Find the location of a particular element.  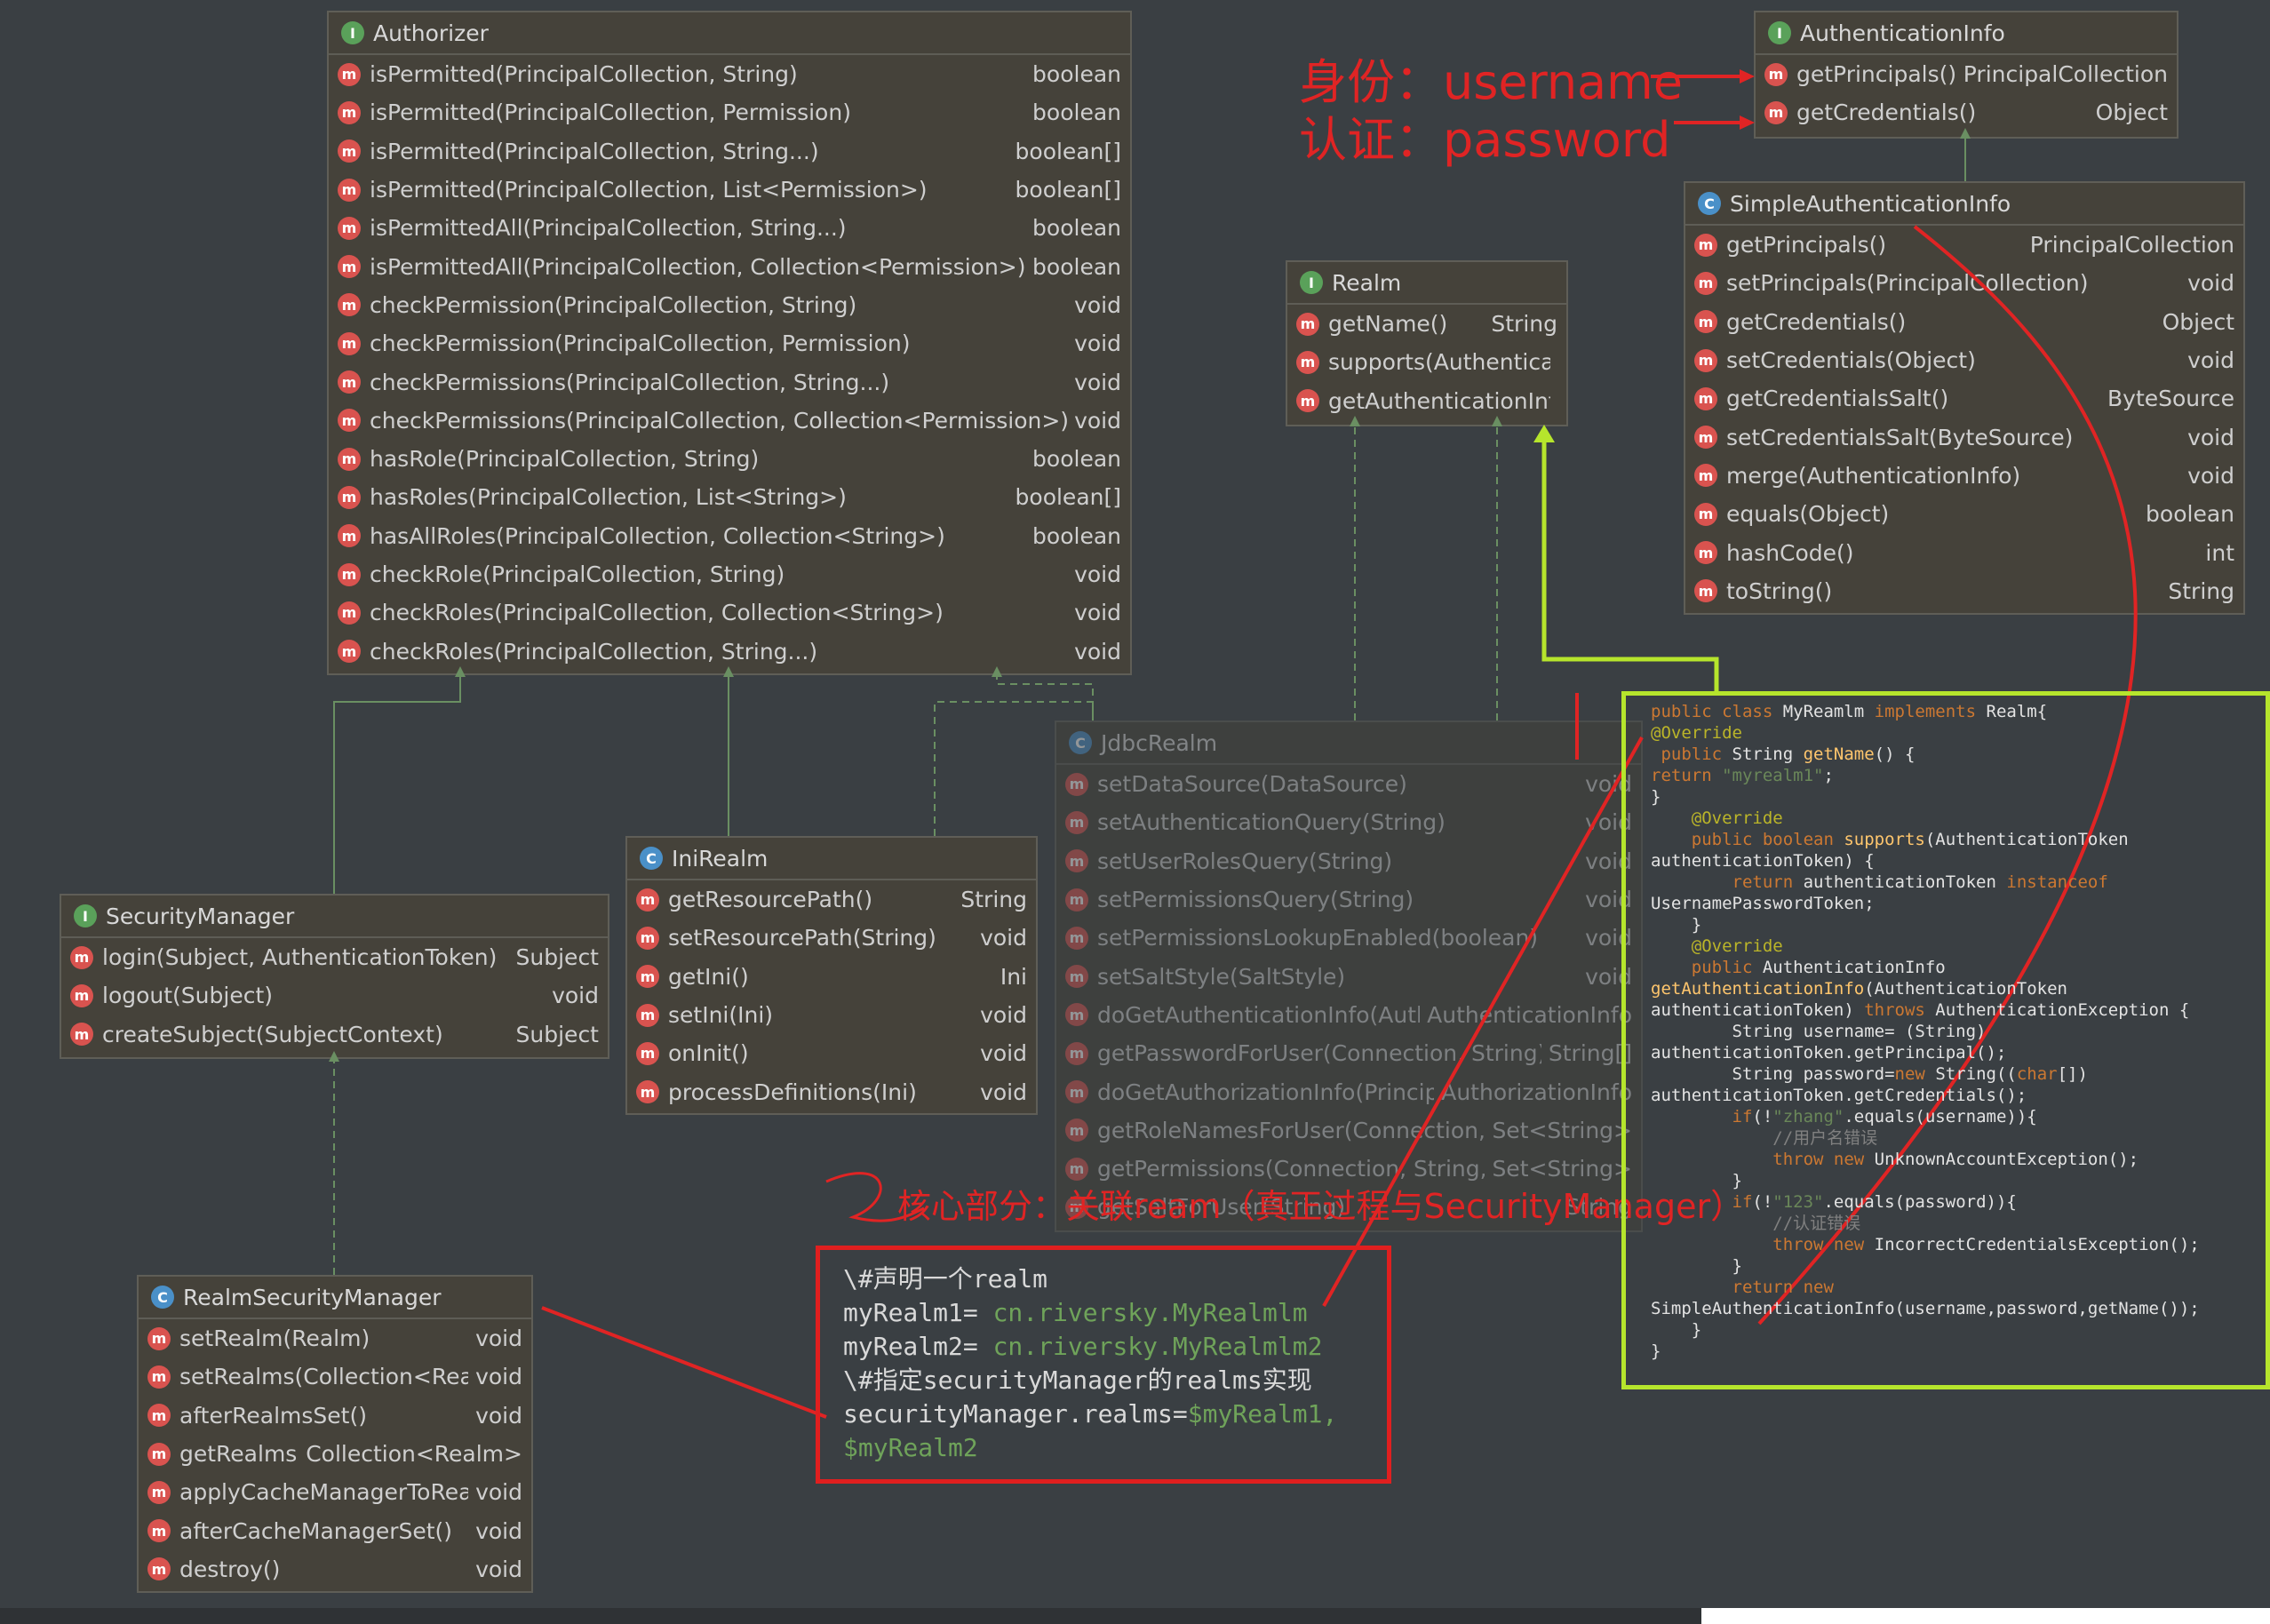

jdbc-to-authorizer-line is located at coordinates (1045, 698).